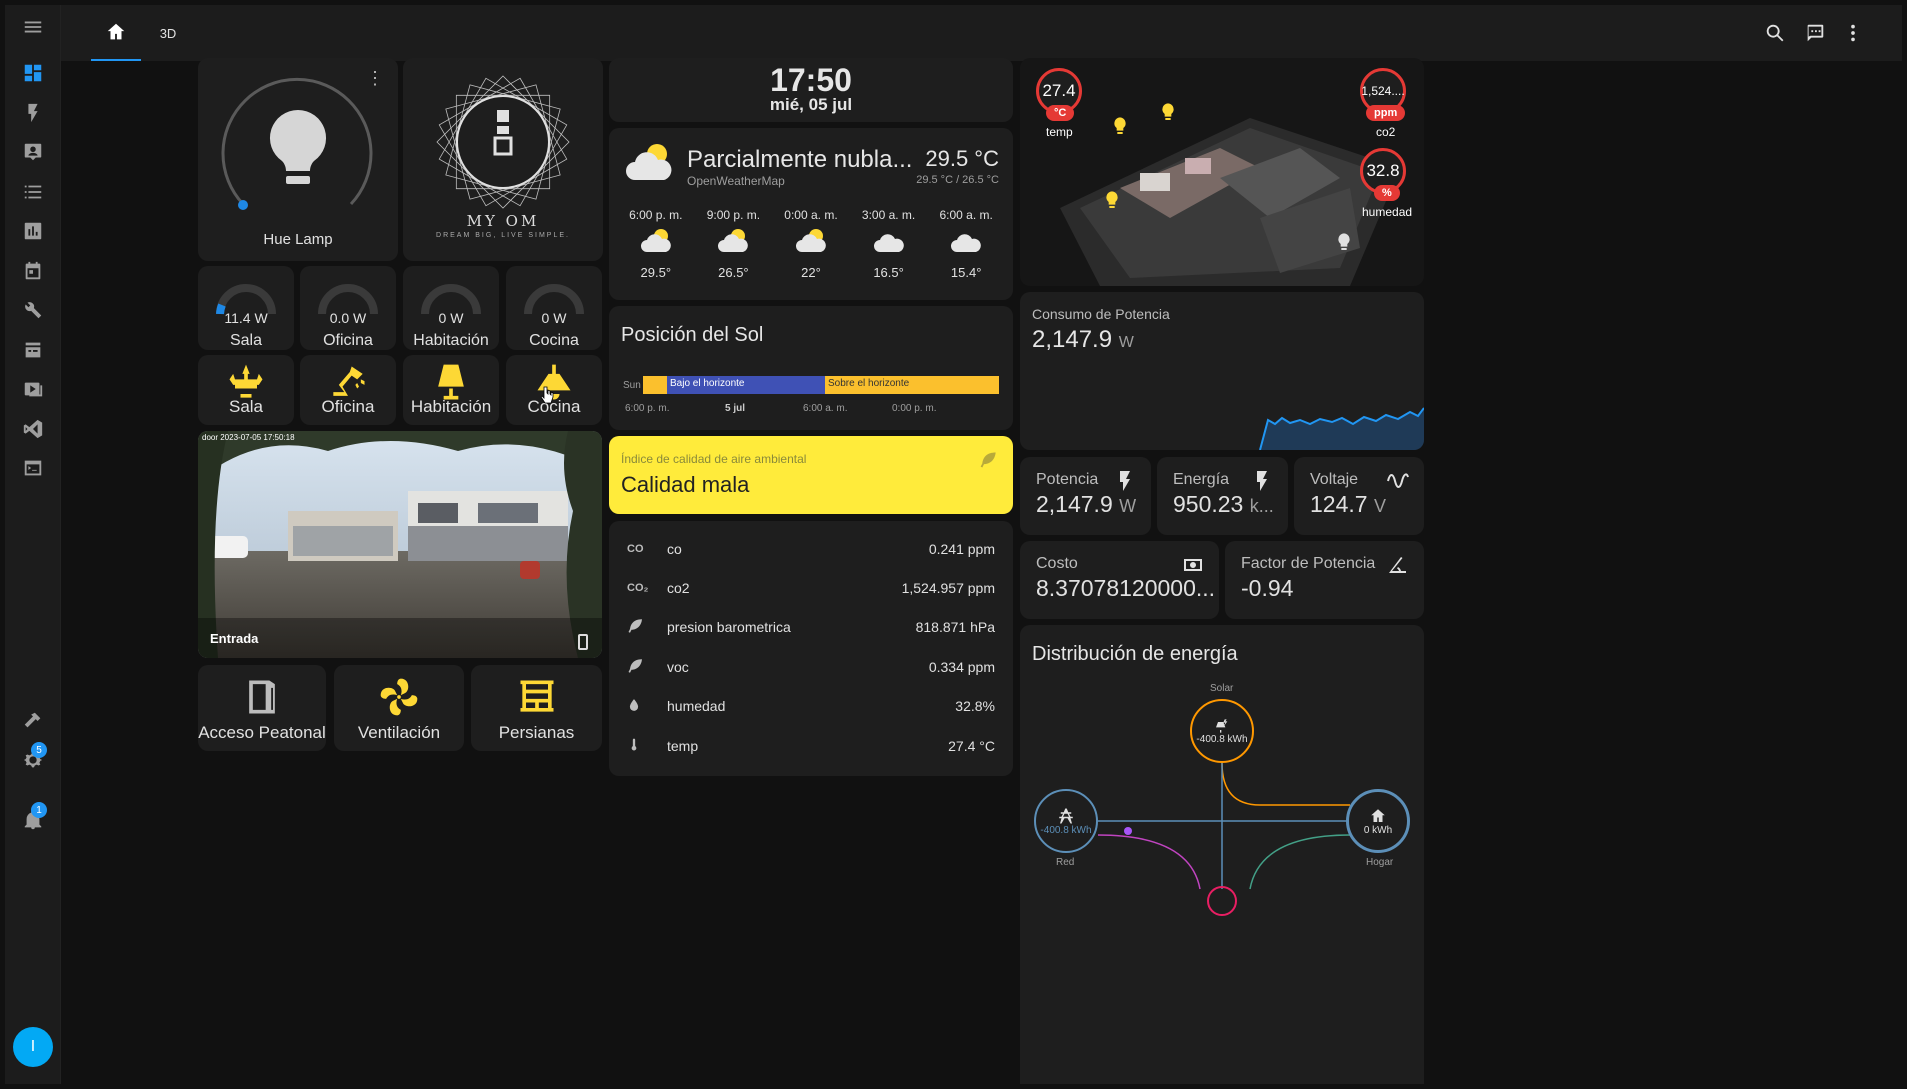  Describe the element at coordinates (1308, 563) in the screenshot. I see `tile-title: Factor de Potencia` at that location.